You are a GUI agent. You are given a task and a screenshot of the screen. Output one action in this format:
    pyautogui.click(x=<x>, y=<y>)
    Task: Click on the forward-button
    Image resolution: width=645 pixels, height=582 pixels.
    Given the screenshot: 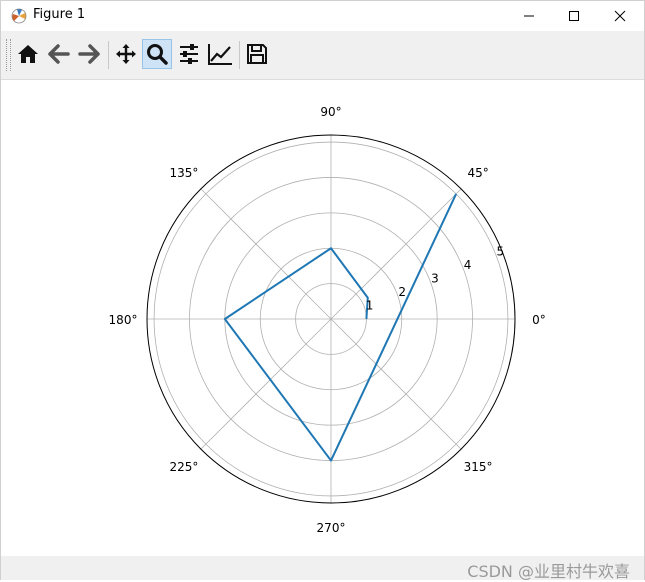 What is the action you would take?
    pyautogui.click(x=89, y=54)
    